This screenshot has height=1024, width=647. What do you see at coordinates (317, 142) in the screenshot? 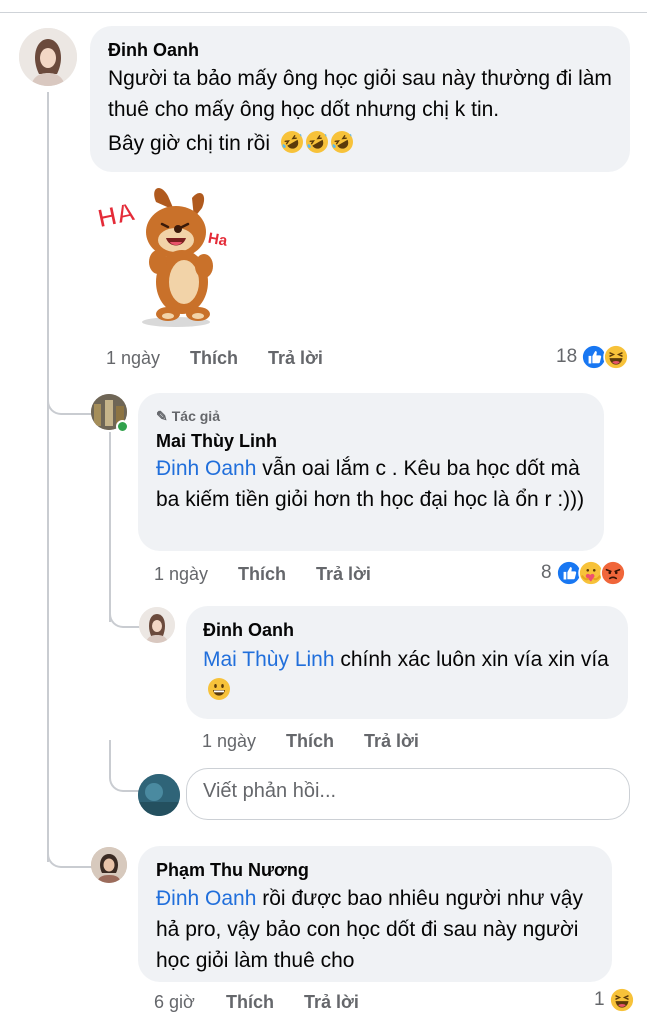
I see `rofl-emoji-icon` at bounding box center [317, 142].